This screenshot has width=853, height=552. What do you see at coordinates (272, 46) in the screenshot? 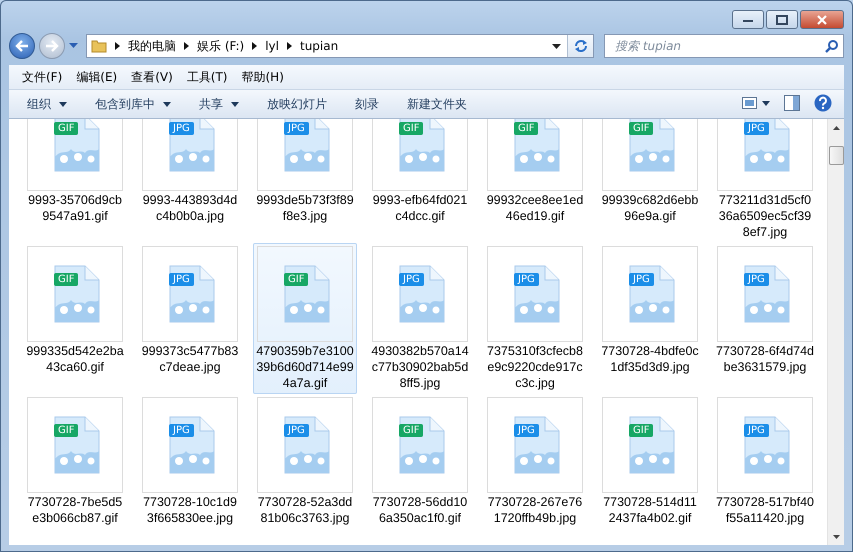
I see `breadcrumb-item: lyl` at bounding box center [272, 46].